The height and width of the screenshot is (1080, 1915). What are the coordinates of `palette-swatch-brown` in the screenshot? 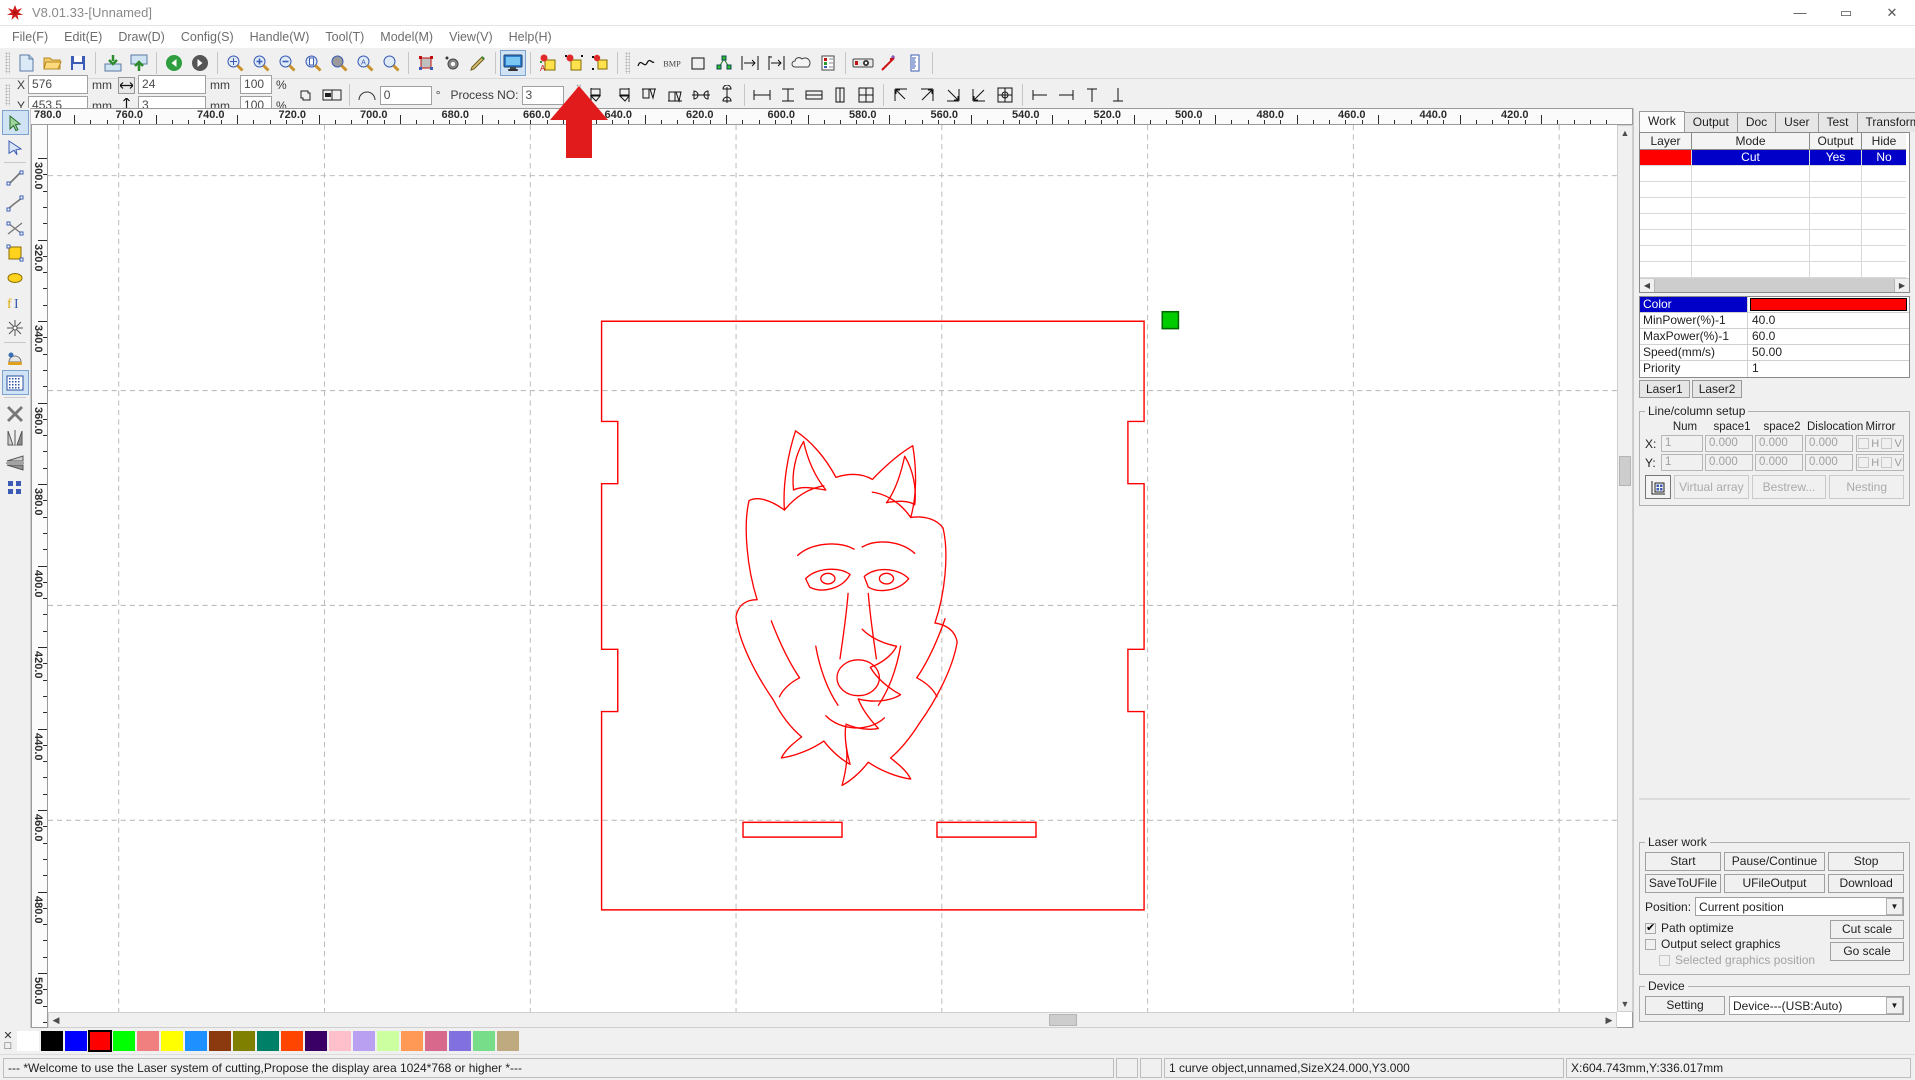 It's located at (220, 1041).